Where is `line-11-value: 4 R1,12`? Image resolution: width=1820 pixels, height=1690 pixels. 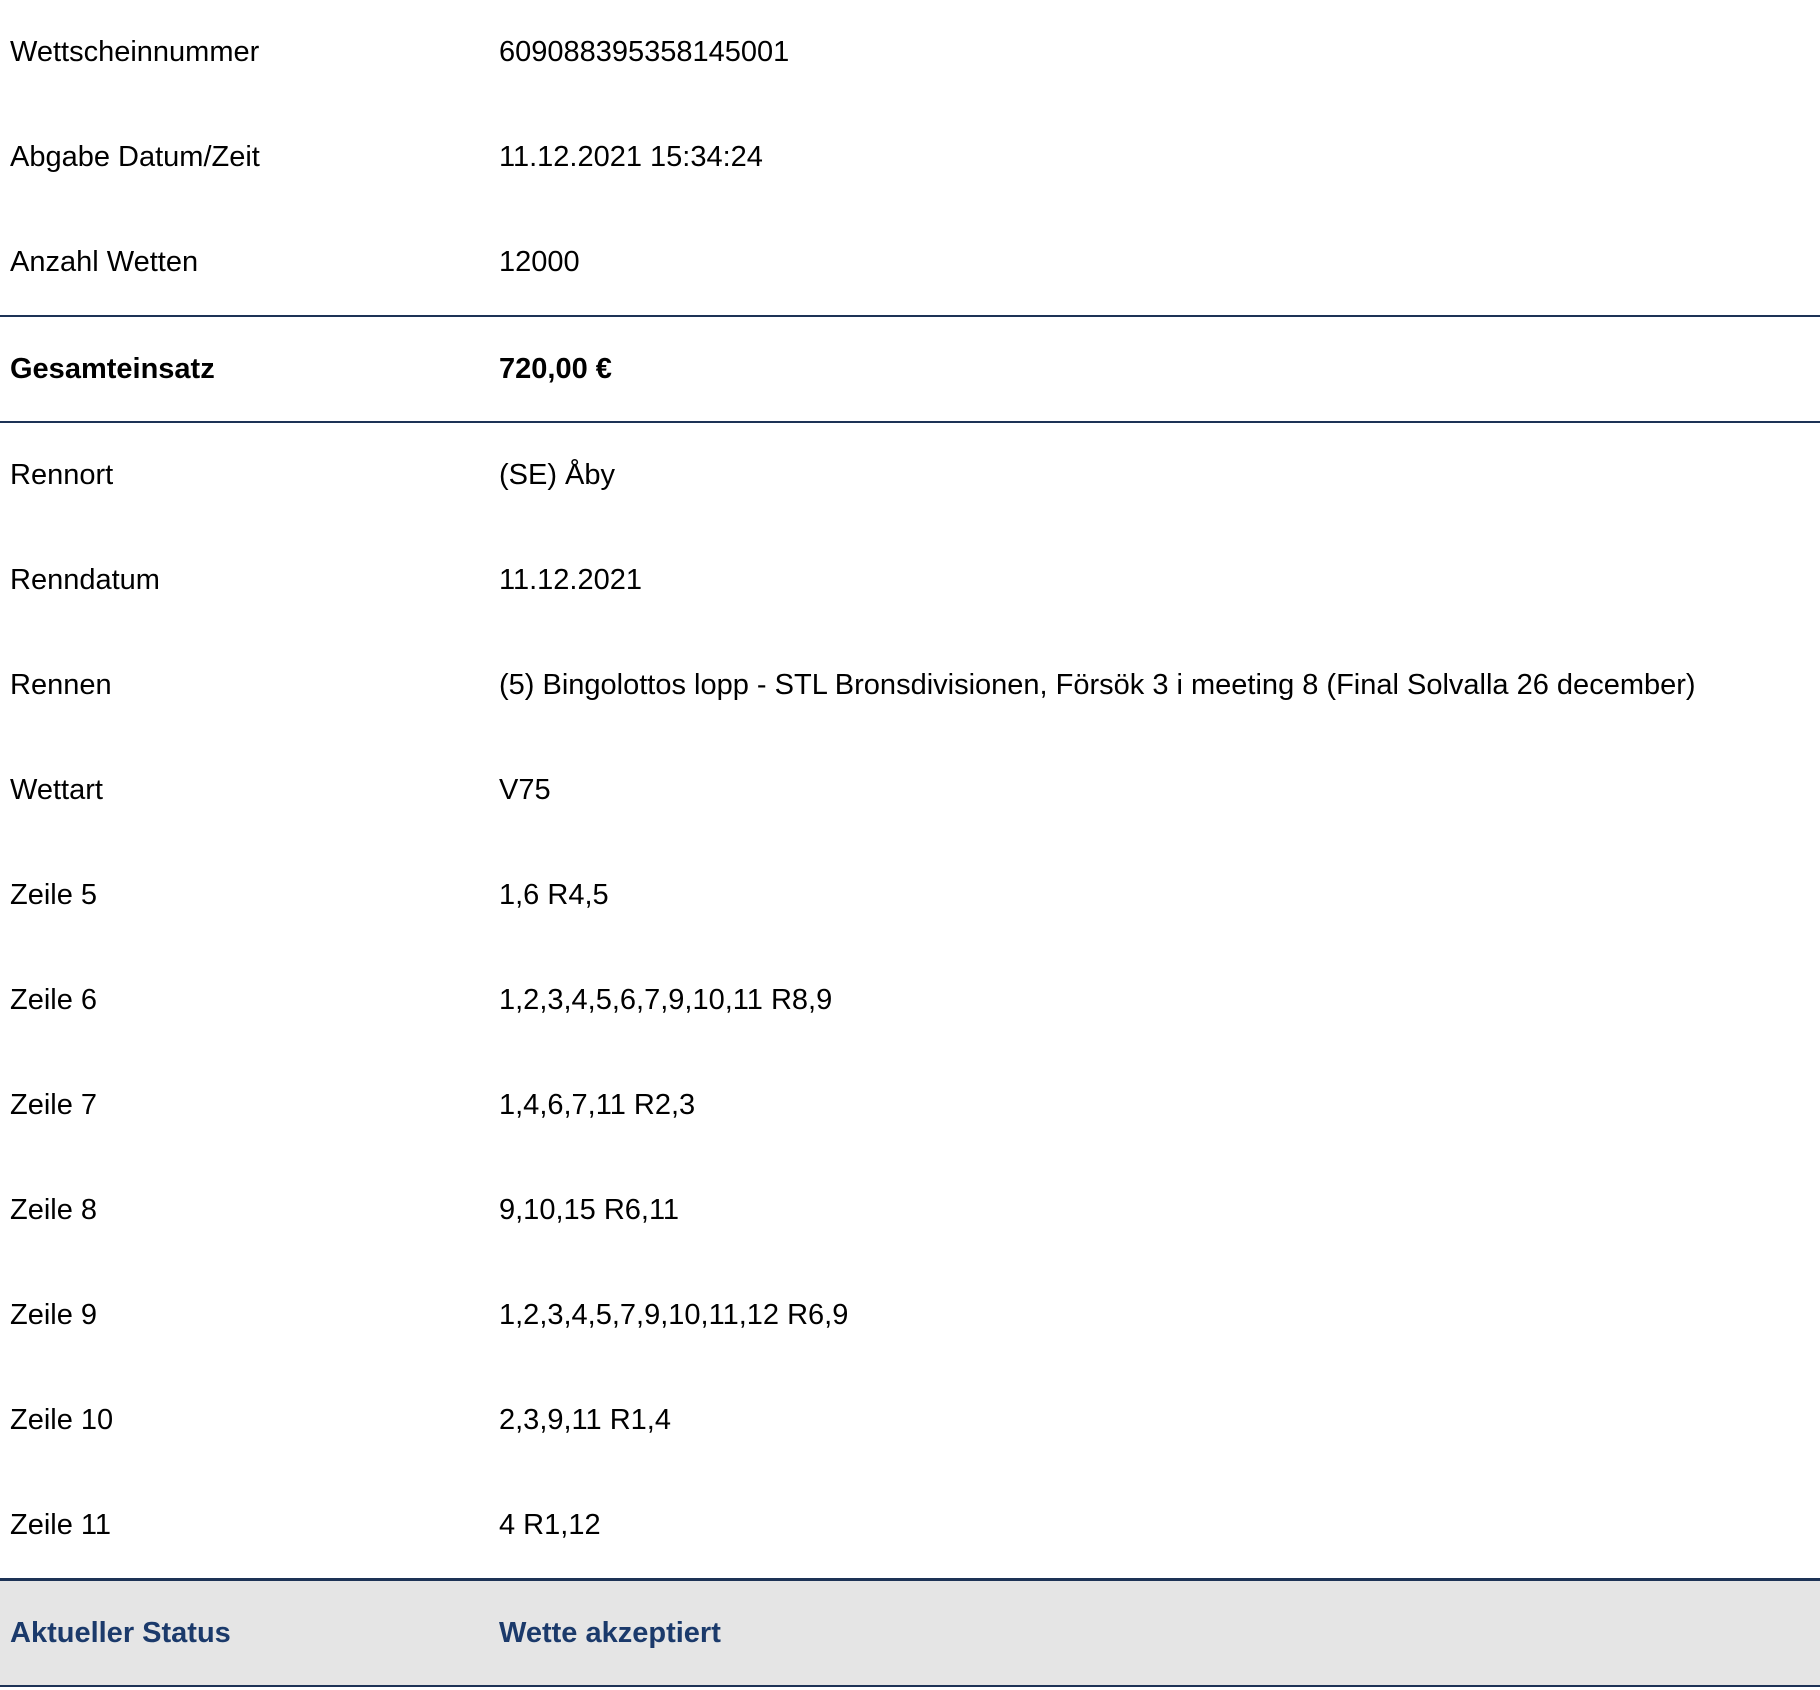
line-11-value: 4 R1,12 is located at coordinates (550, 1525).